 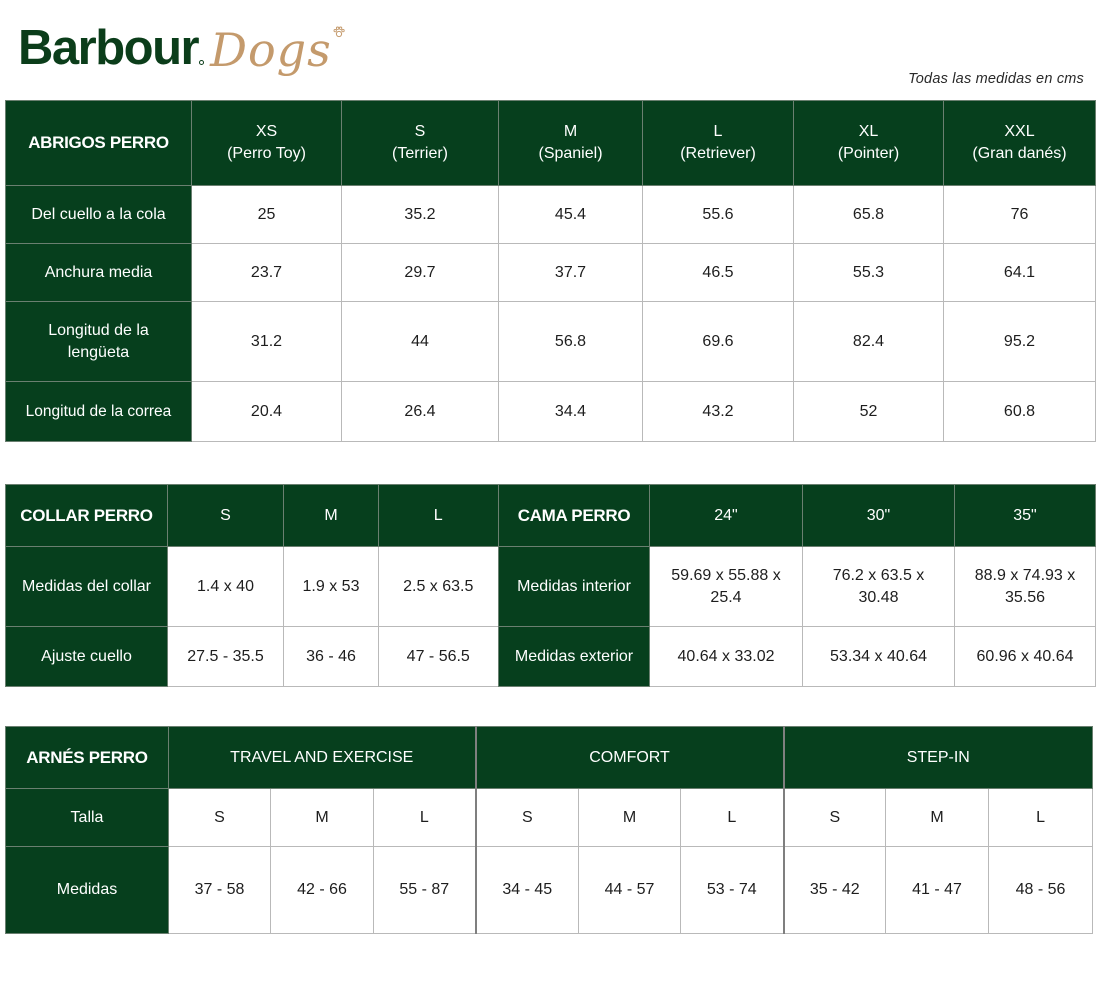 What do you see at coordinates (98, 341) in the screenshot?
I see `row-label: Longitud de la lengüeta` at bounding box center [98, 341].